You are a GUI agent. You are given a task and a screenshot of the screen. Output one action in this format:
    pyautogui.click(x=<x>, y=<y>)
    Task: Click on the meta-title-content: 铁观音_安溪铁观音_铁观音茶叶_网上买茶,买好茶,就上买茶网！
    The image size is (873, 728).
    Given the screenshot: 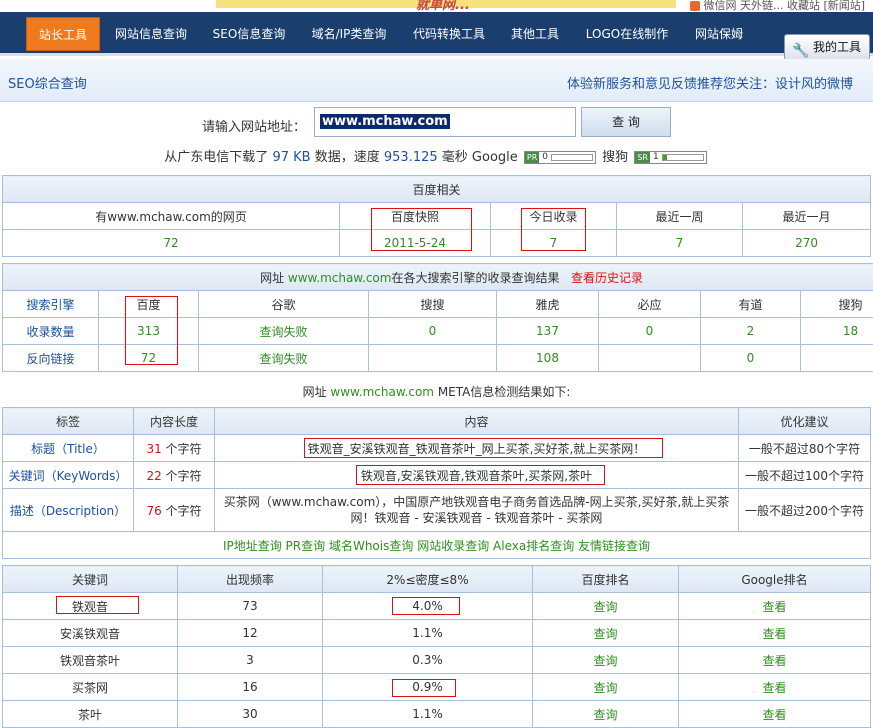 What is the action you would take?
    pyautogui.click(x=476, y=448)
    